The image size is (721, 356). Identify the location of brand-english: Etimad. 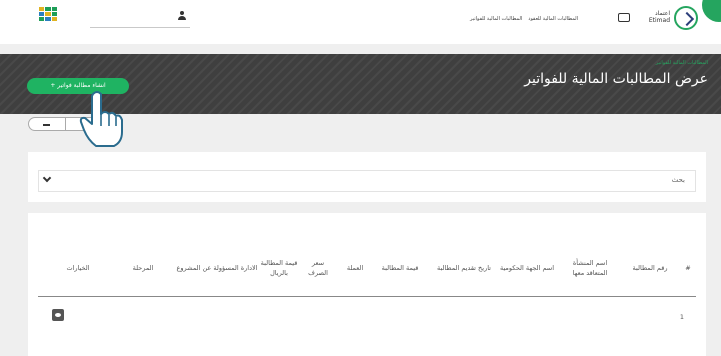
(659, 20).